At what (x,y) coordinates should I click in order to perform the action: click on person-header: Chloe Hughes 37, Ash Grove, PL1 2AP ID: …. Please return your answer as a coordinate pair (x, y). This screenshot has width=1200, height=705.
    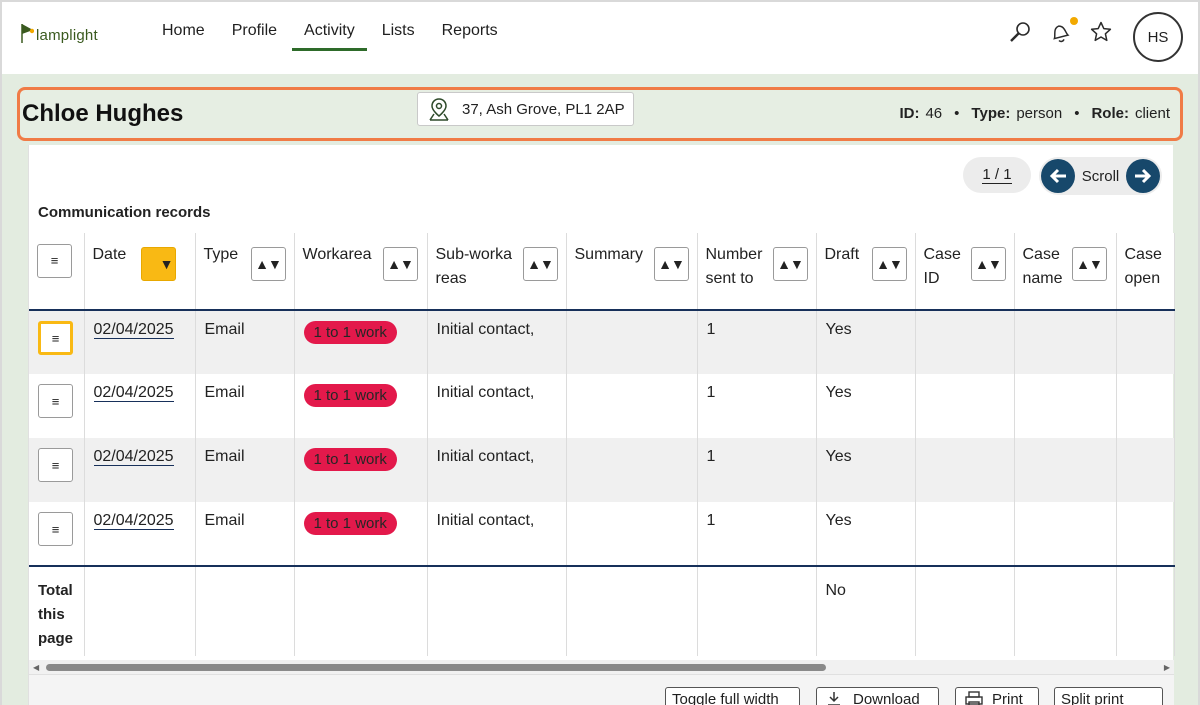
    Looking at the image, I should click on (600, 114).